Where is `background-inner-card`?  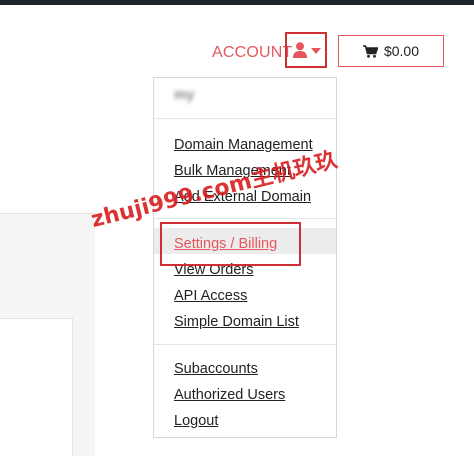 background-inner-card is located at coordinates (36, 387).